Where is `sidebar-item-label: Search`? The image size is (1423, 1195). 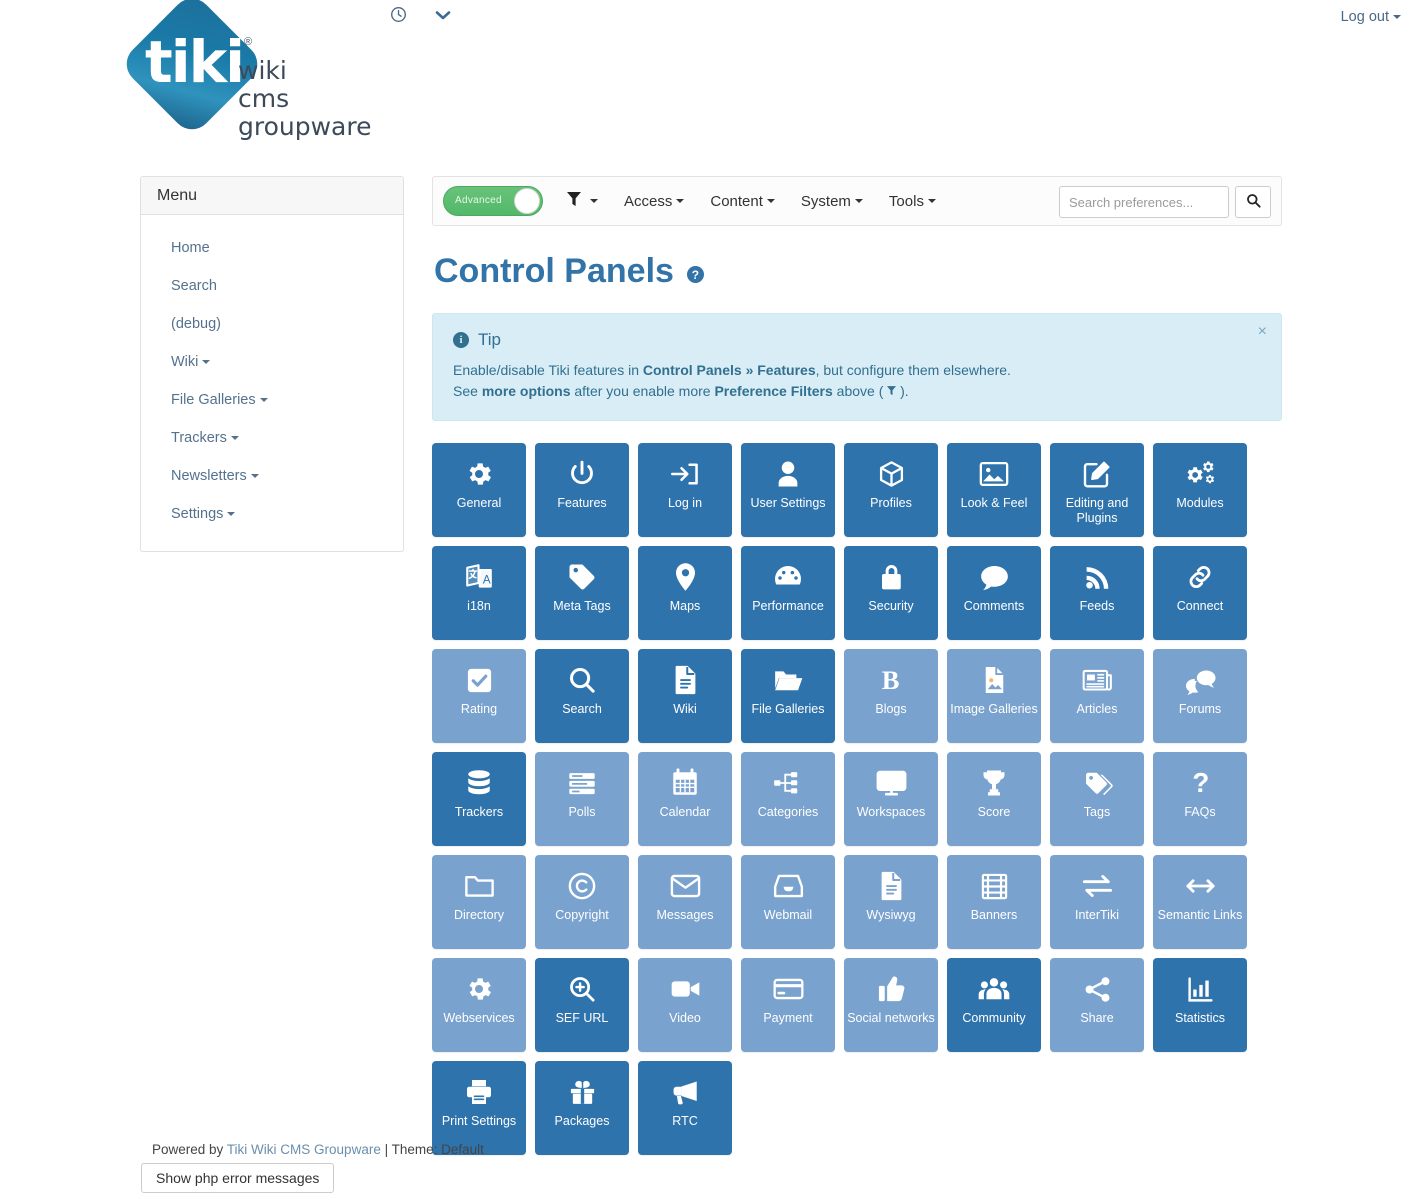
sidebar-item-label: Search is located at coordinates (194, 286).